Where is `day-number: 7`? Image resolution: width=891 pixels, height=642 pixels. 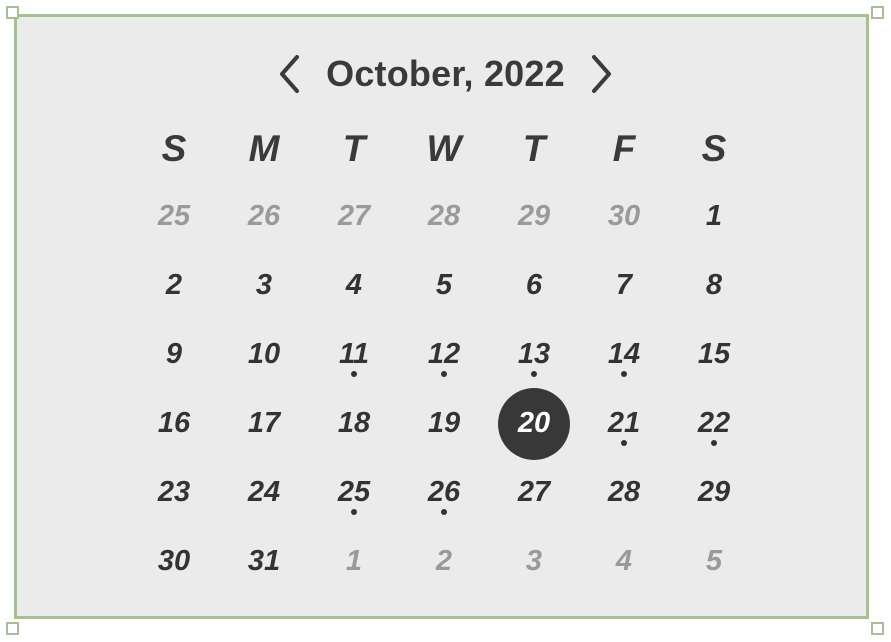
day-number: 7 is located at coordinates (624, 285).